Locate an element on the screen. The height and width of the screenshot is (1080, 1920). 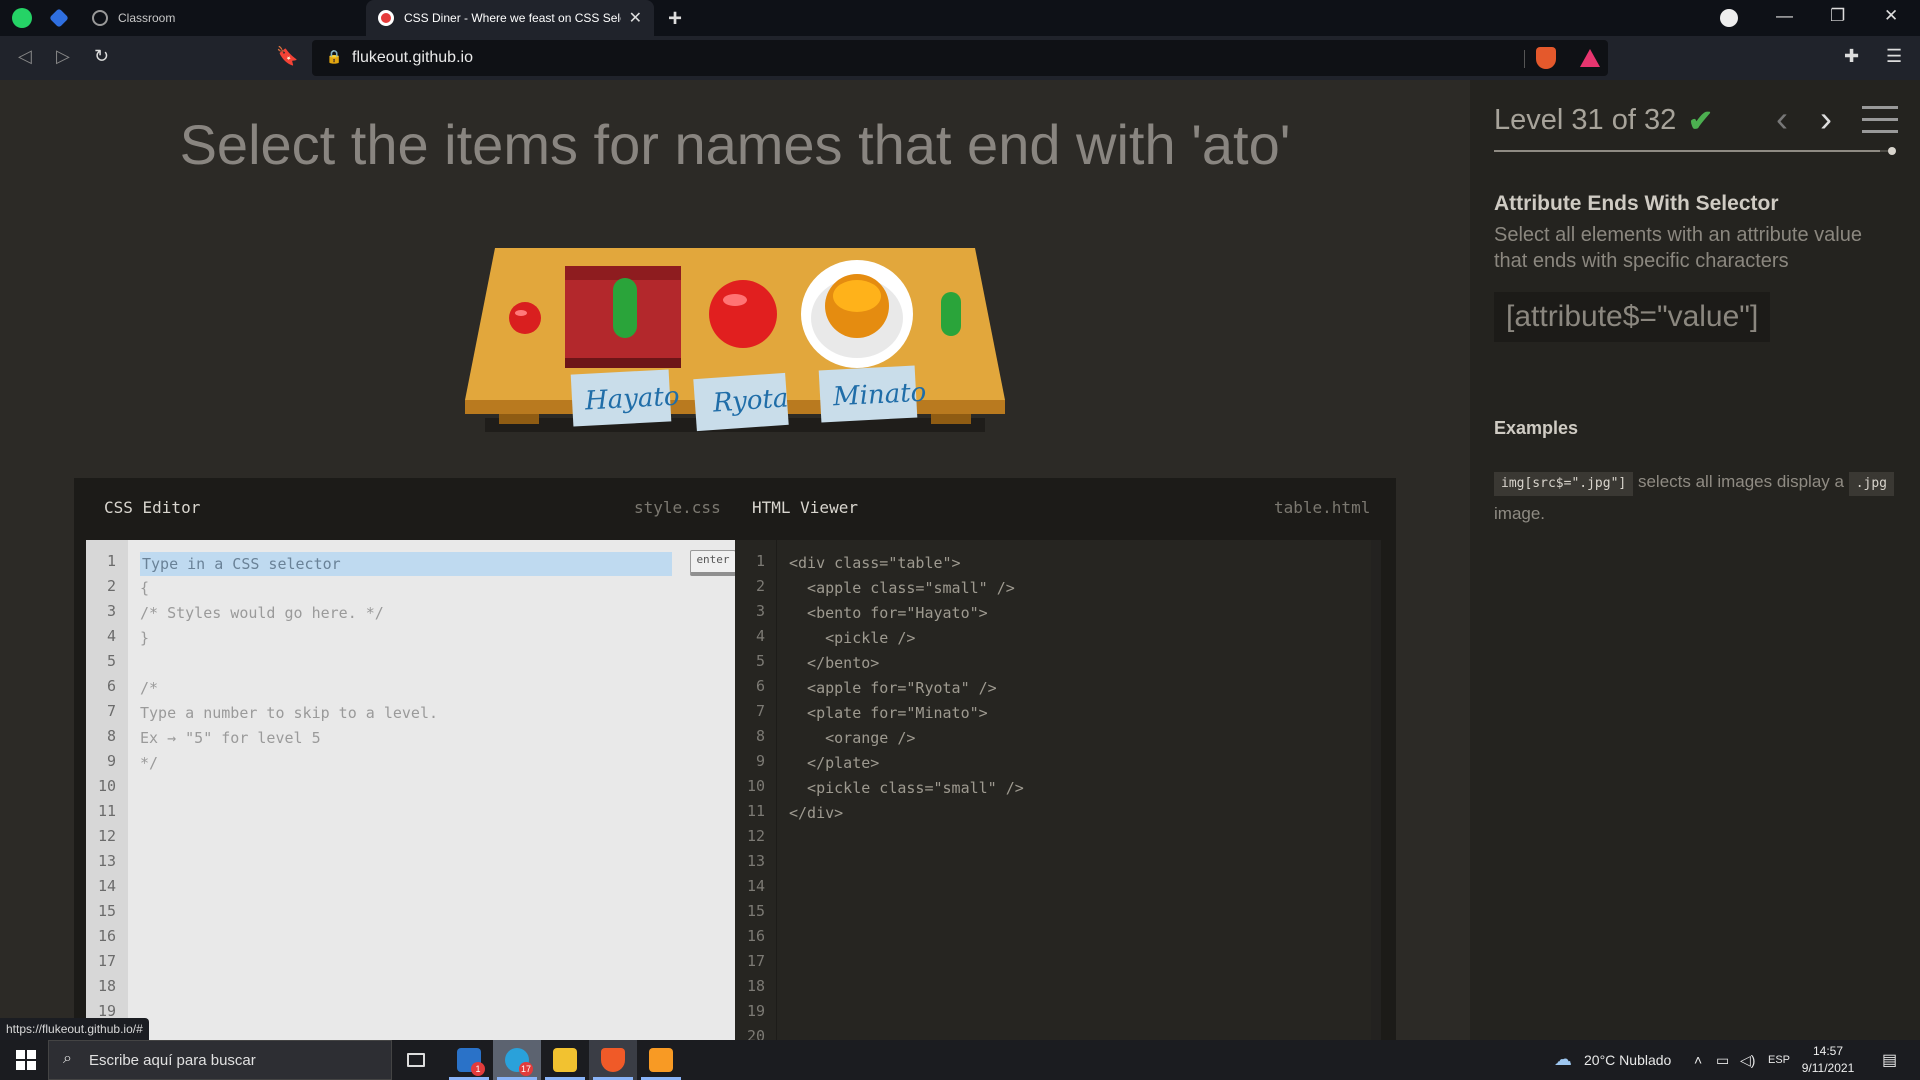
file-explorer-app is located at coordinates (565, 1060).